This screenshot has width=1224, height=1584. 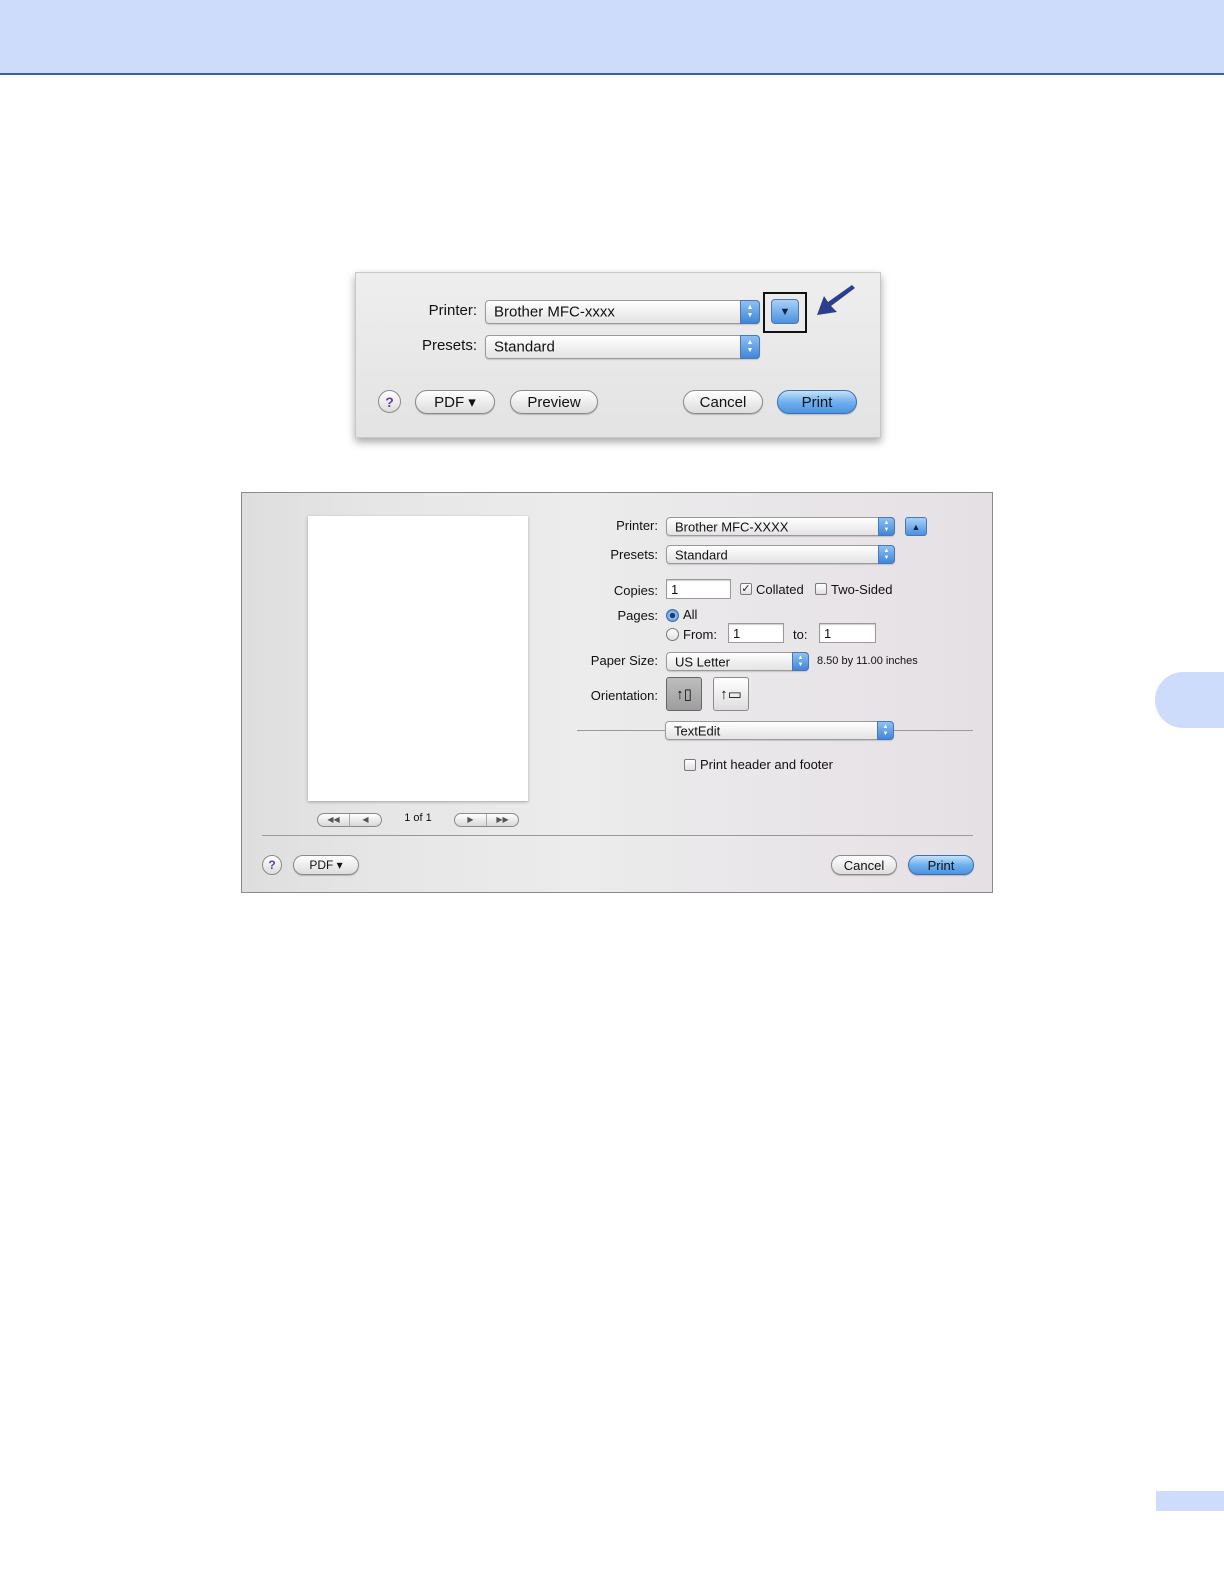 I want to click on paper-size-label: Paper Size:, so click(x=624, y=660).